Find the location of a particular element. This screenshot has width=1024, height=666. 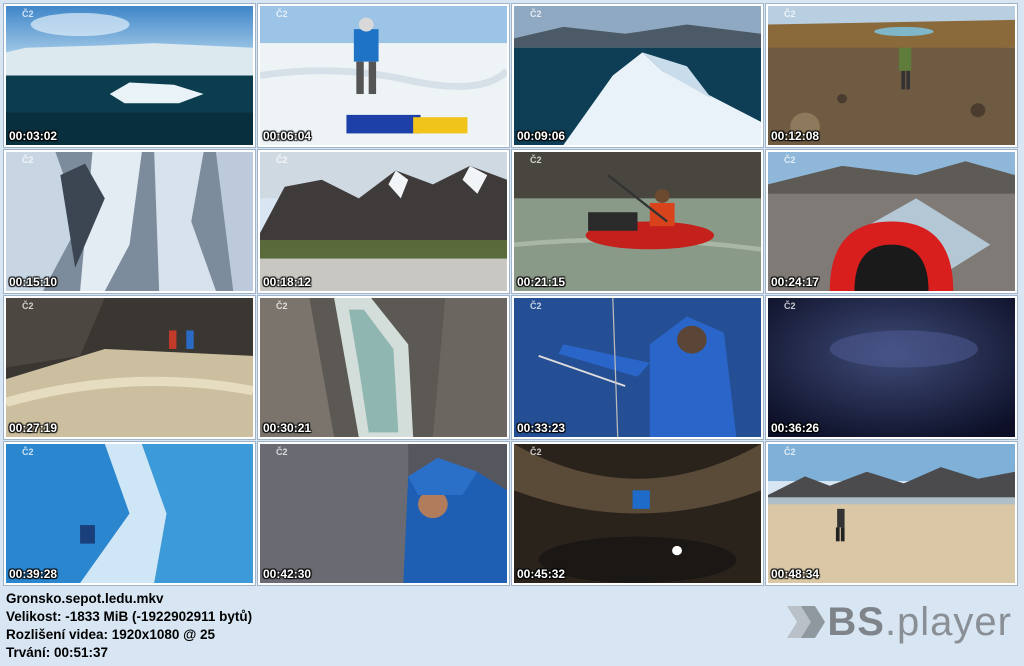

ice-floe-scene is located at coordinates (637, 75).